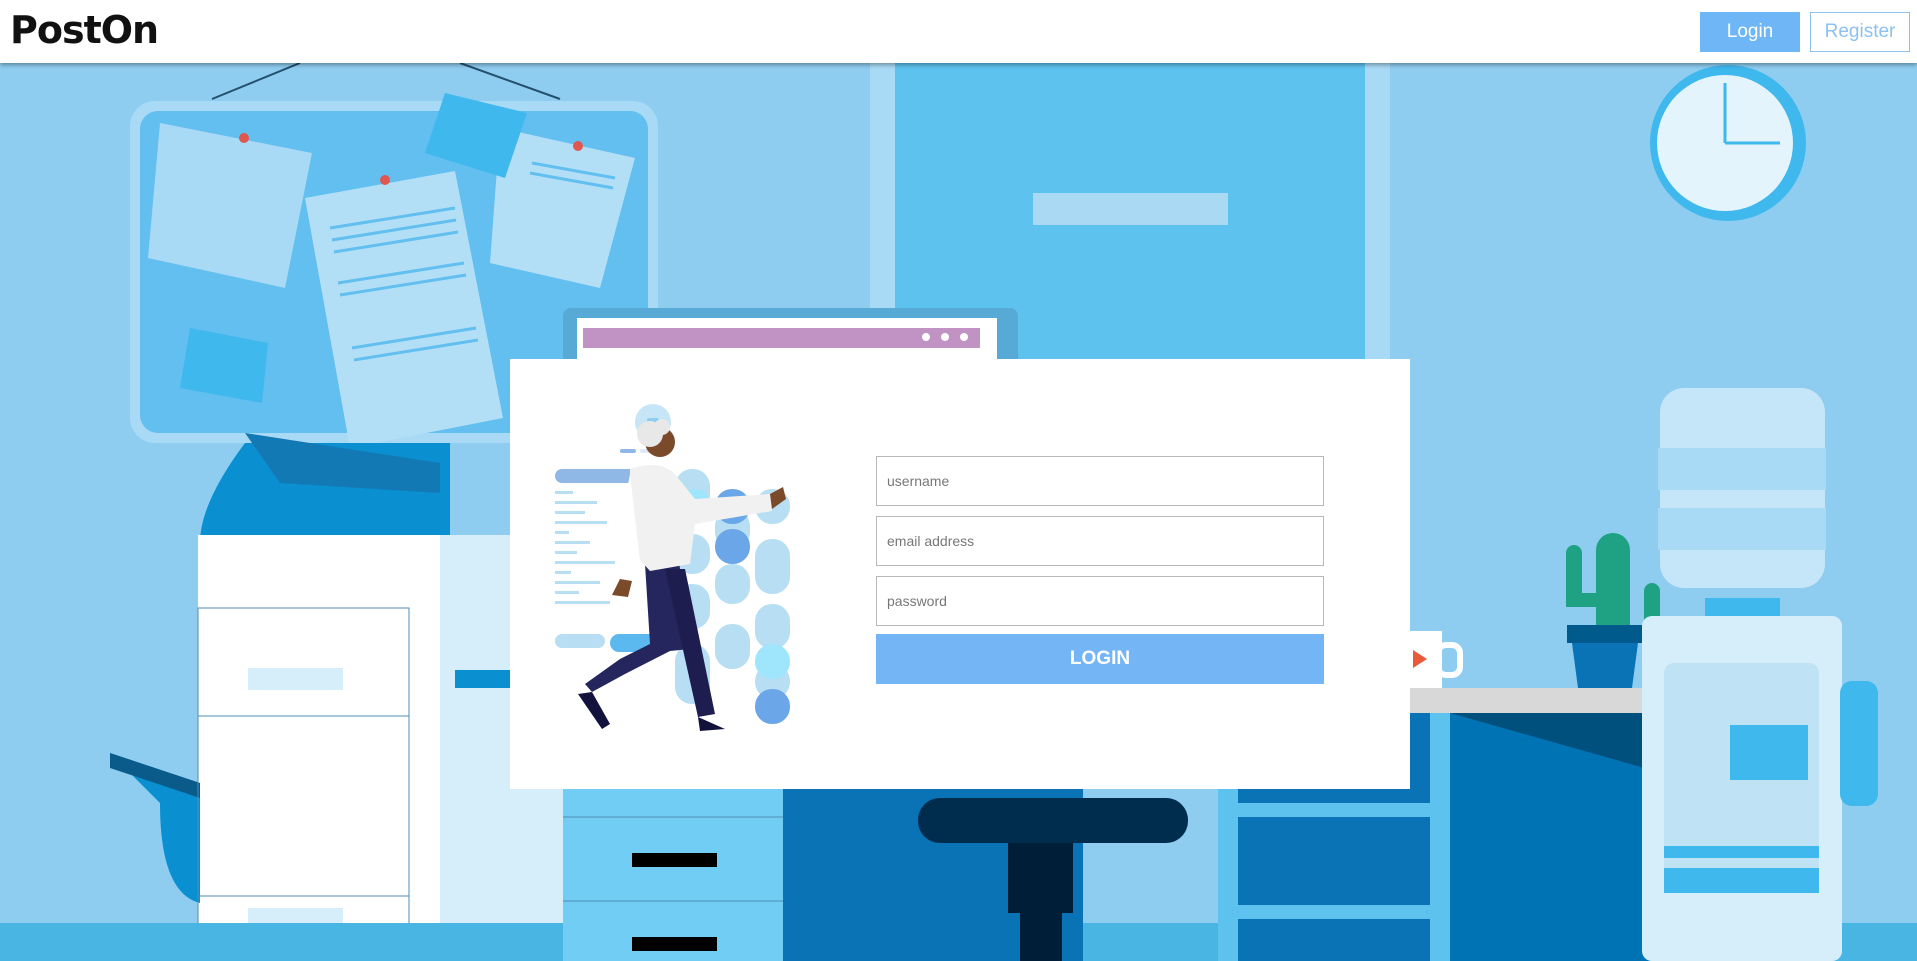 This screenshot has height=961, width=1917. I want to click on login-submit-button: LOGIN, so click(1100, 659).